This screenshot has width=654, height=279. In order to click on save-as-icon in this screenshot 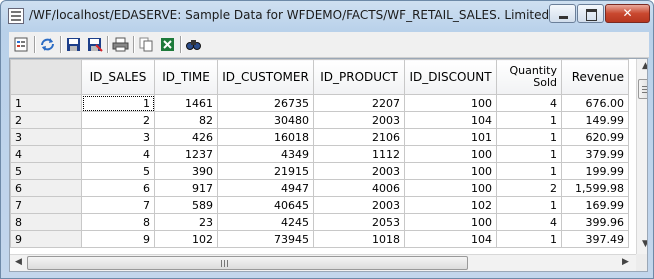, I will do `click(94, 44)`.